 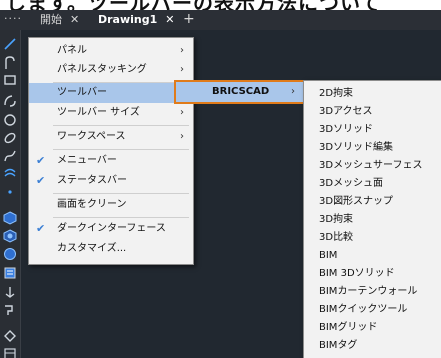 I want to click on caption-text: します。ツールバーの表示方法について, so click(x=193, y=5).